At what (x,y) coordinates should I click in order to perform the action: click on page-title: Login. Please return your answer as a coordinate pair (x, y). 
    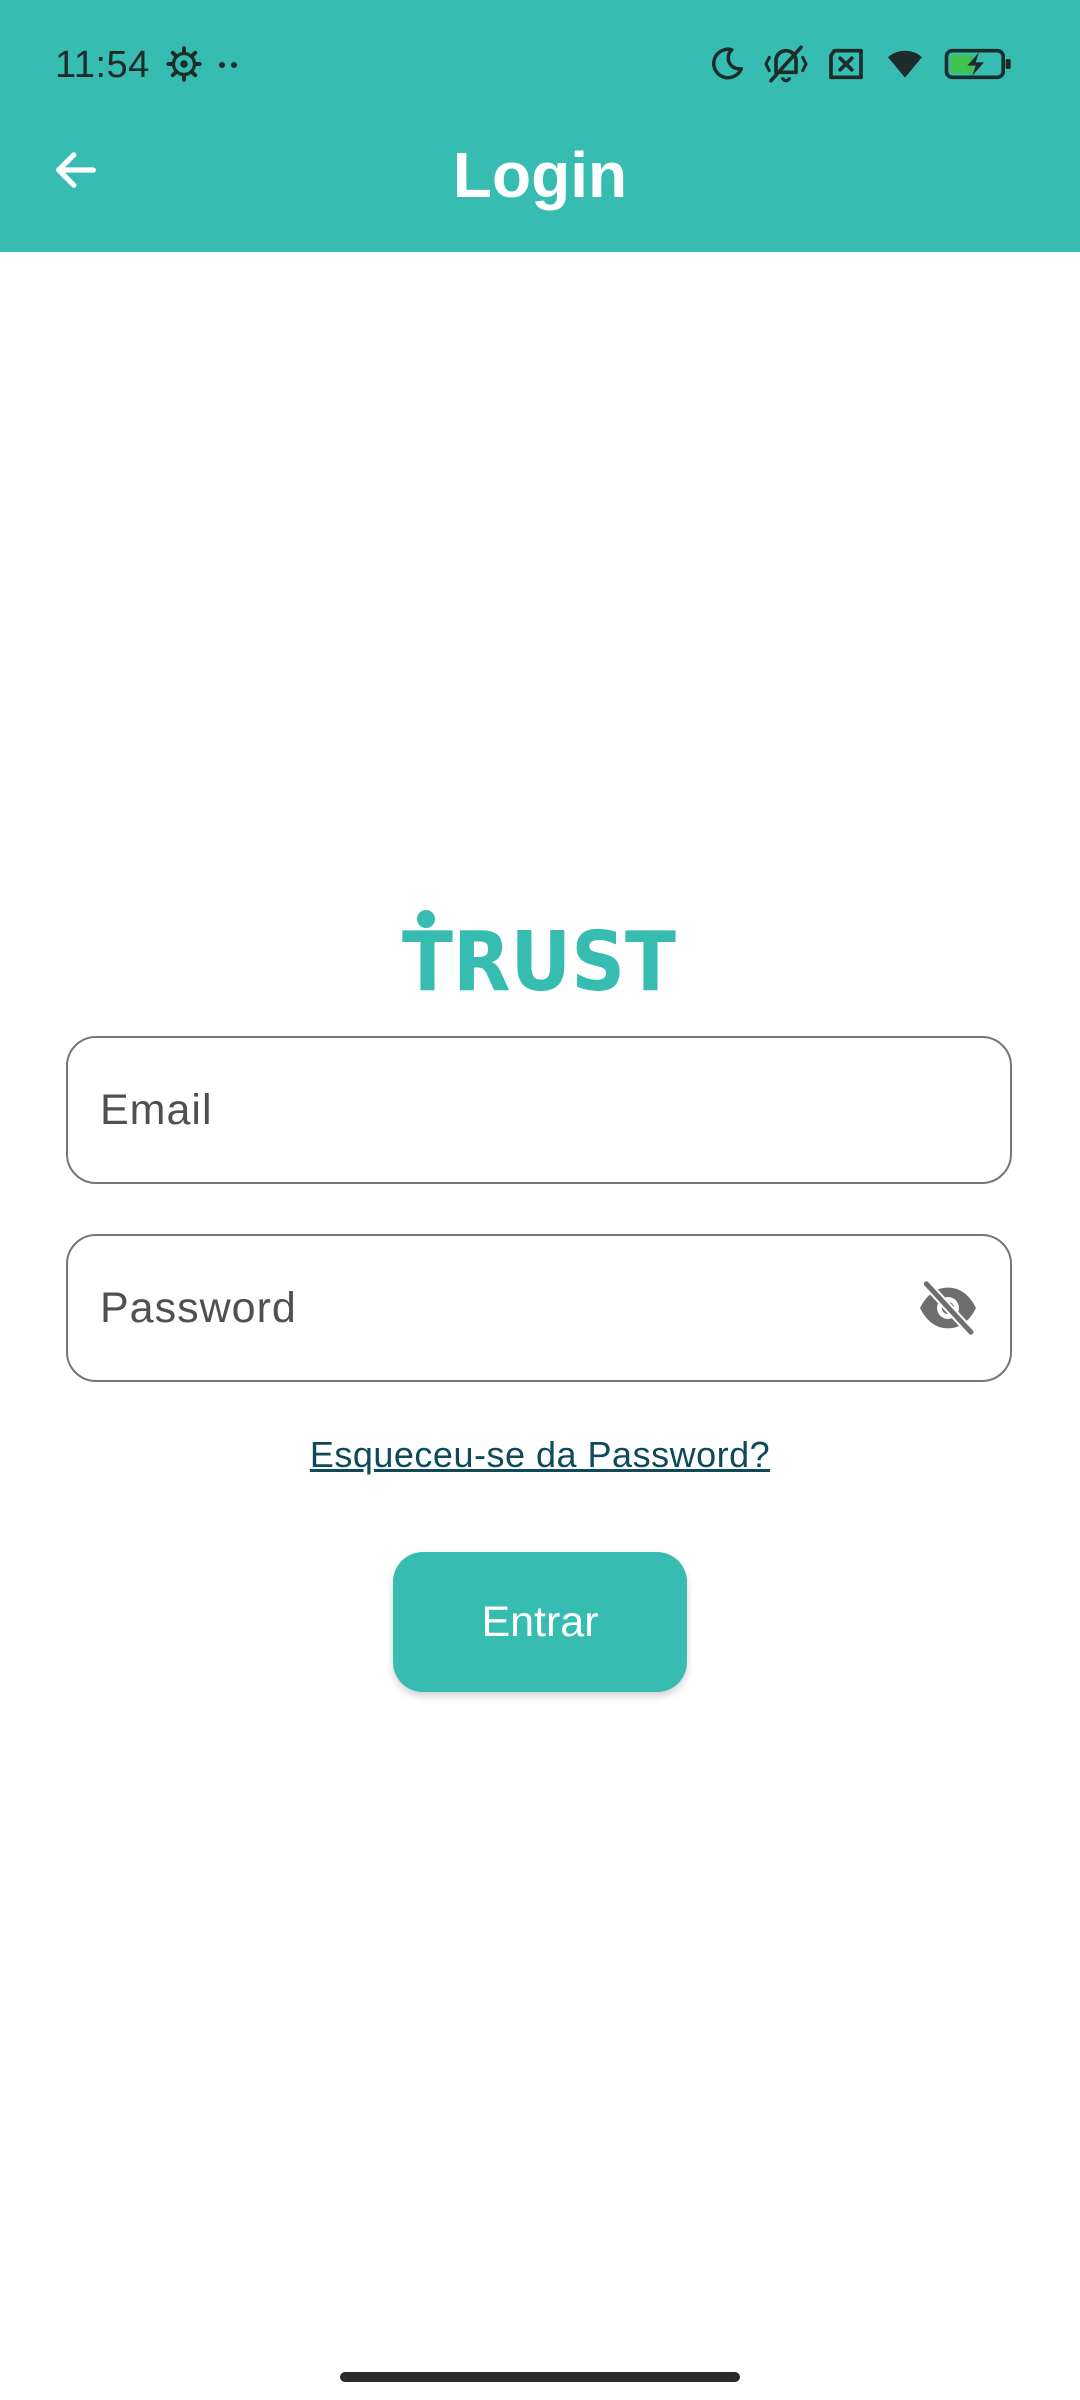
    Looking at the image, I should click on (540, 175).